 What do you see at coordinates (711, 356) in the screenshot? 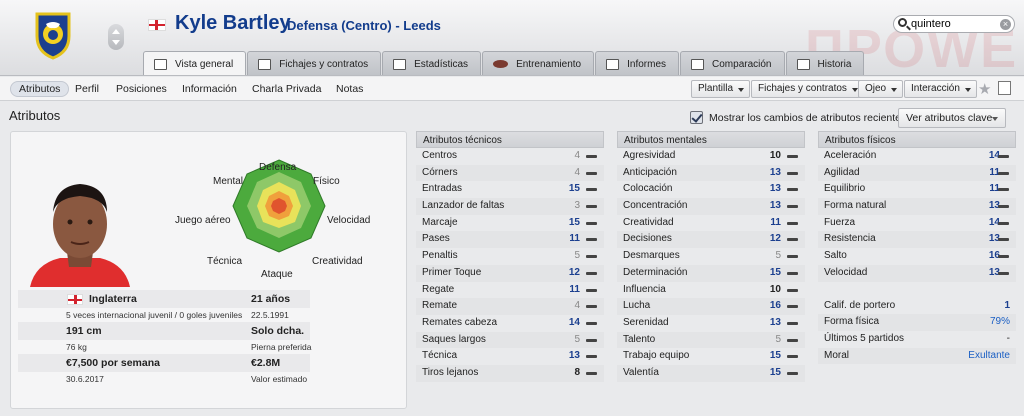
I see `attribute-row: Trabajo equipo 15` at bounding box center [711, 356].